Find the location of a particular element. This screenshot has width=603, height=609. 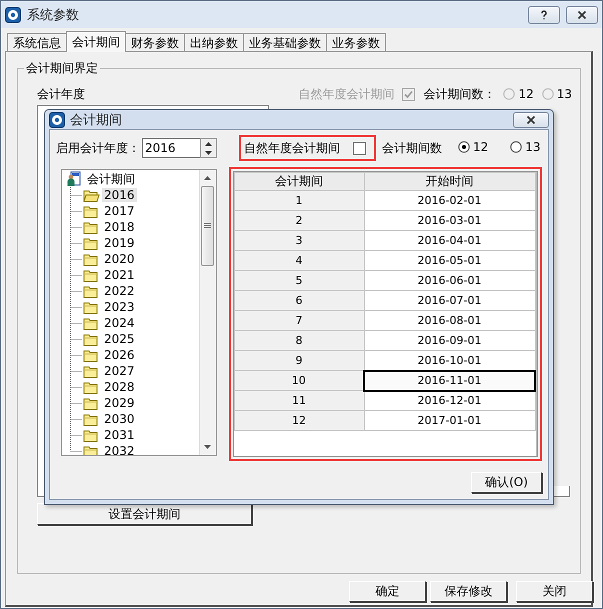

tree-item: 2021 is located at coordinates (119, 275).